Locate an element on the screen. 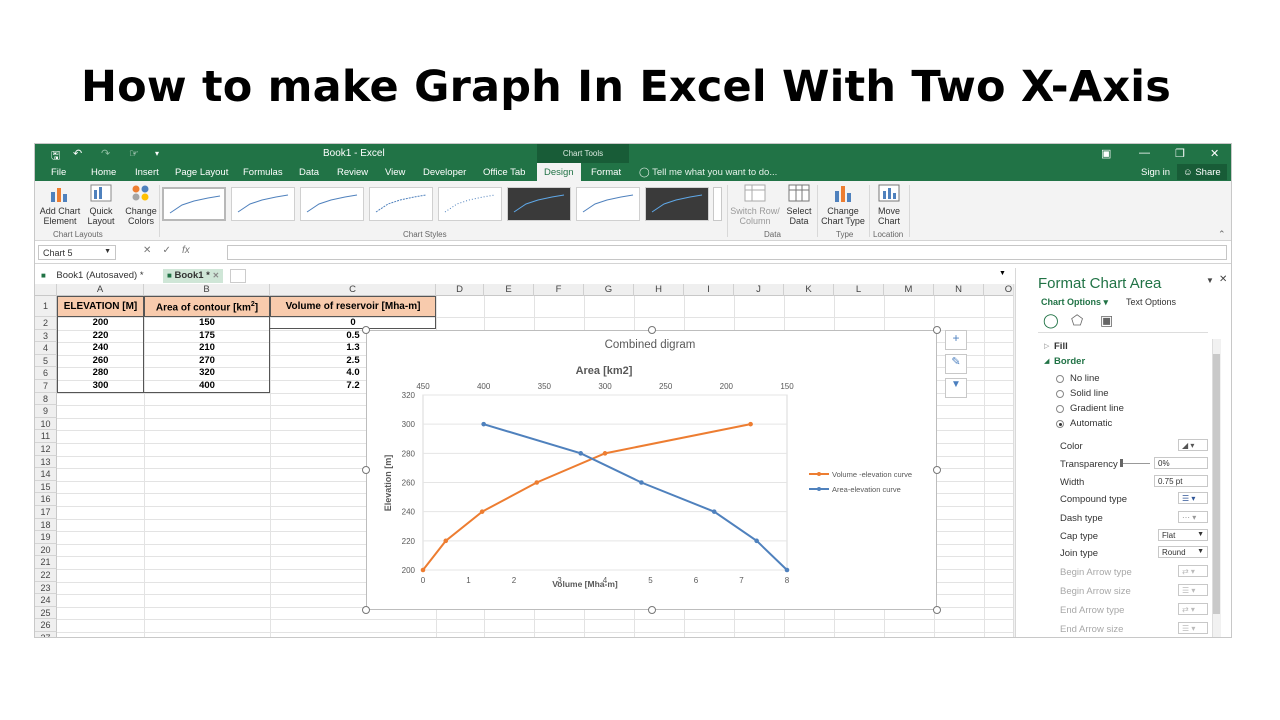 The width and height of the screenshot is (1280, 720). cell-elevation: 240 is located at coordinates (100, 348).